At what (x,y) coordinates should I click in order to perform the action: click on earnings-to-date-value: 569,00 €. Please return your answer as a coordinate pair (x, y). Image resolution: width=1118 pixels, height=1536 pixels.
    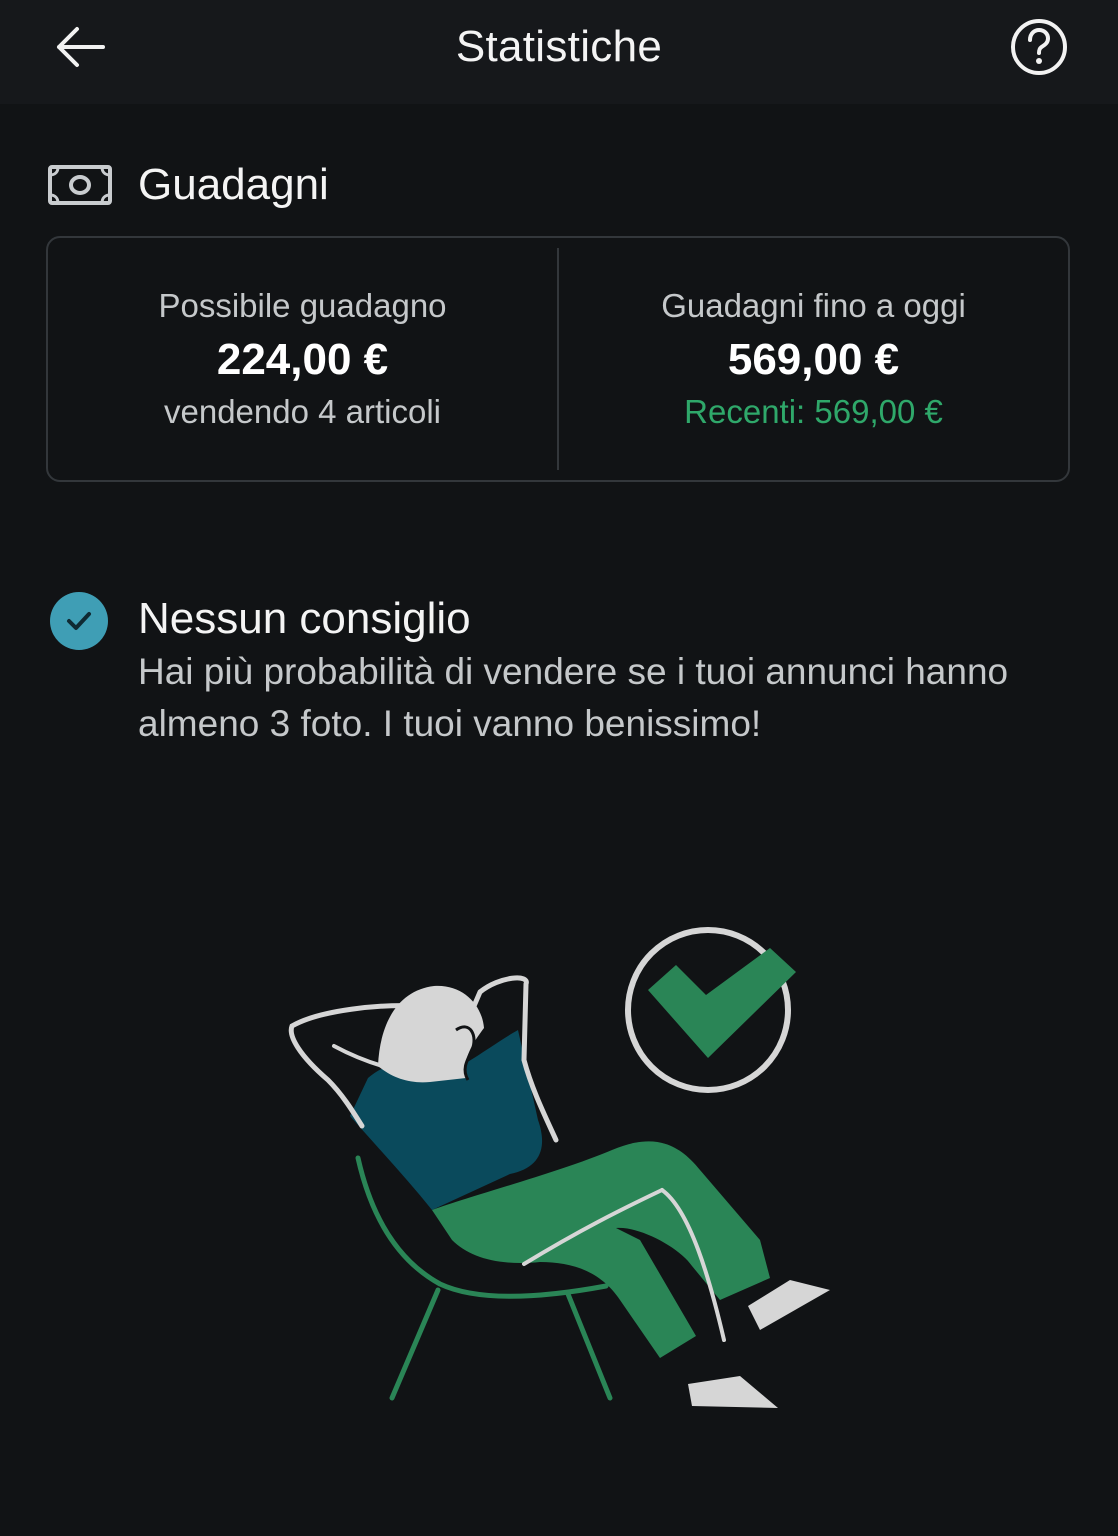
    Looking at the image, I should click on (813, 359).